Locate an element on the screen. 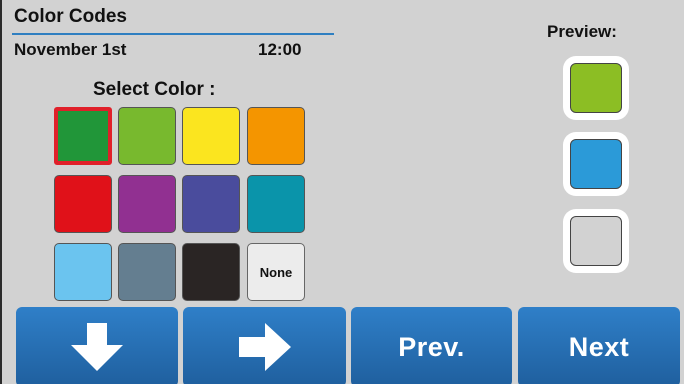 This screenshot has width=684, height=384. swatch-red is located at coordinates (83, 204).